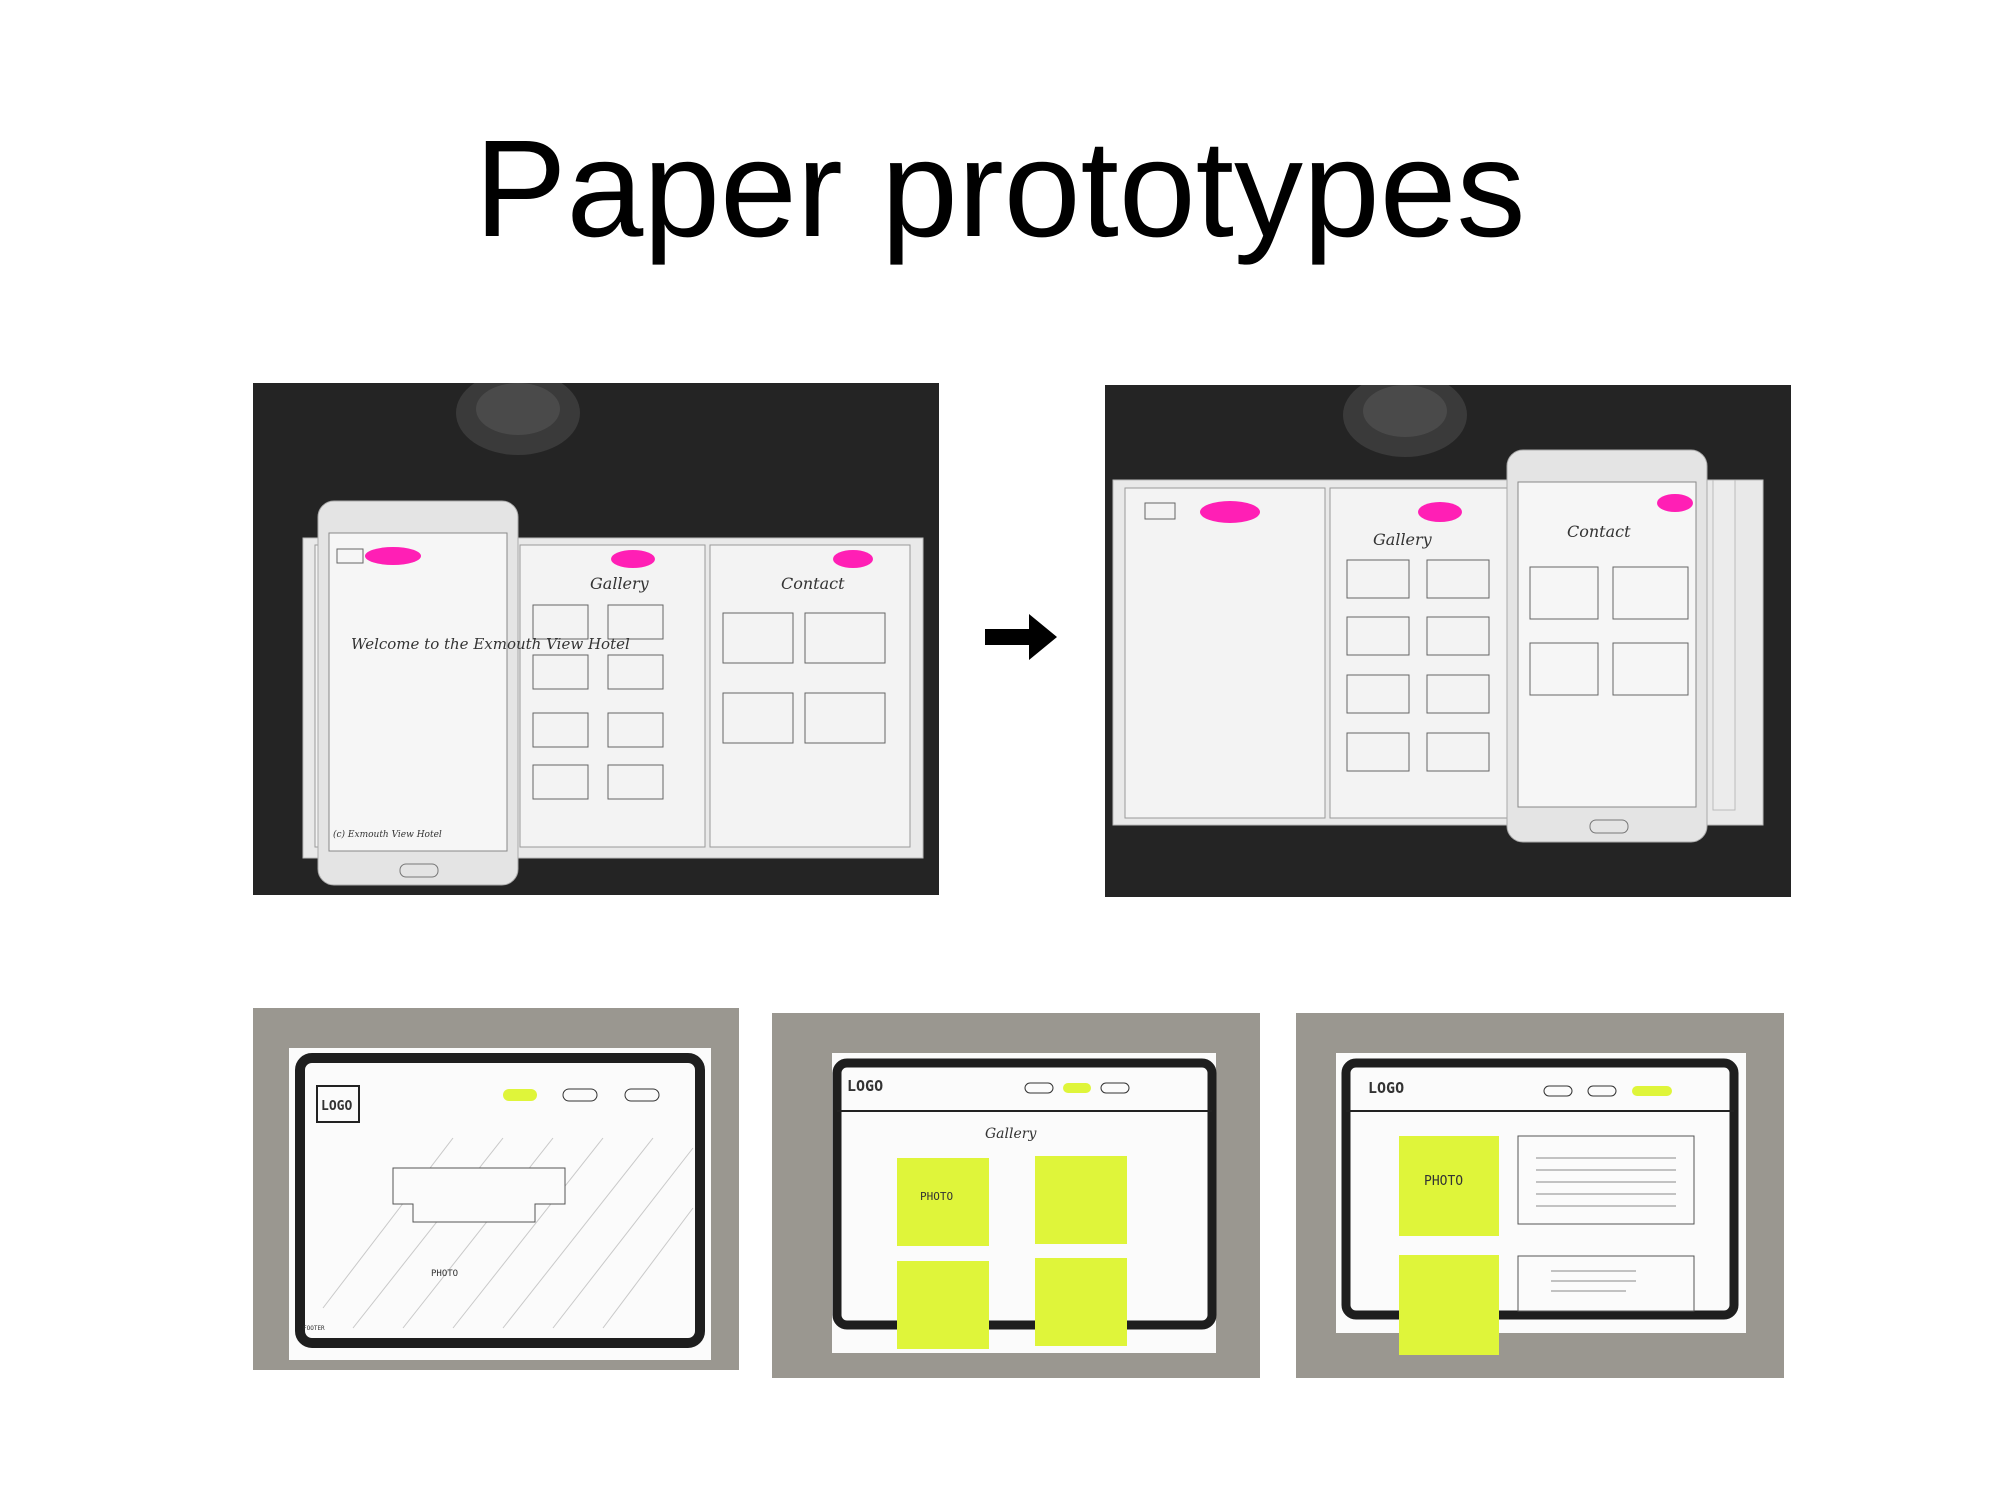 Image resolution: width=2000 pixels, height=1493 pixels. What do you see at coordinates (490, 644) in the screenshot?
I see `home-heading: Welcome to the Exmouth View Hotel` at bounding box center [490, 644].